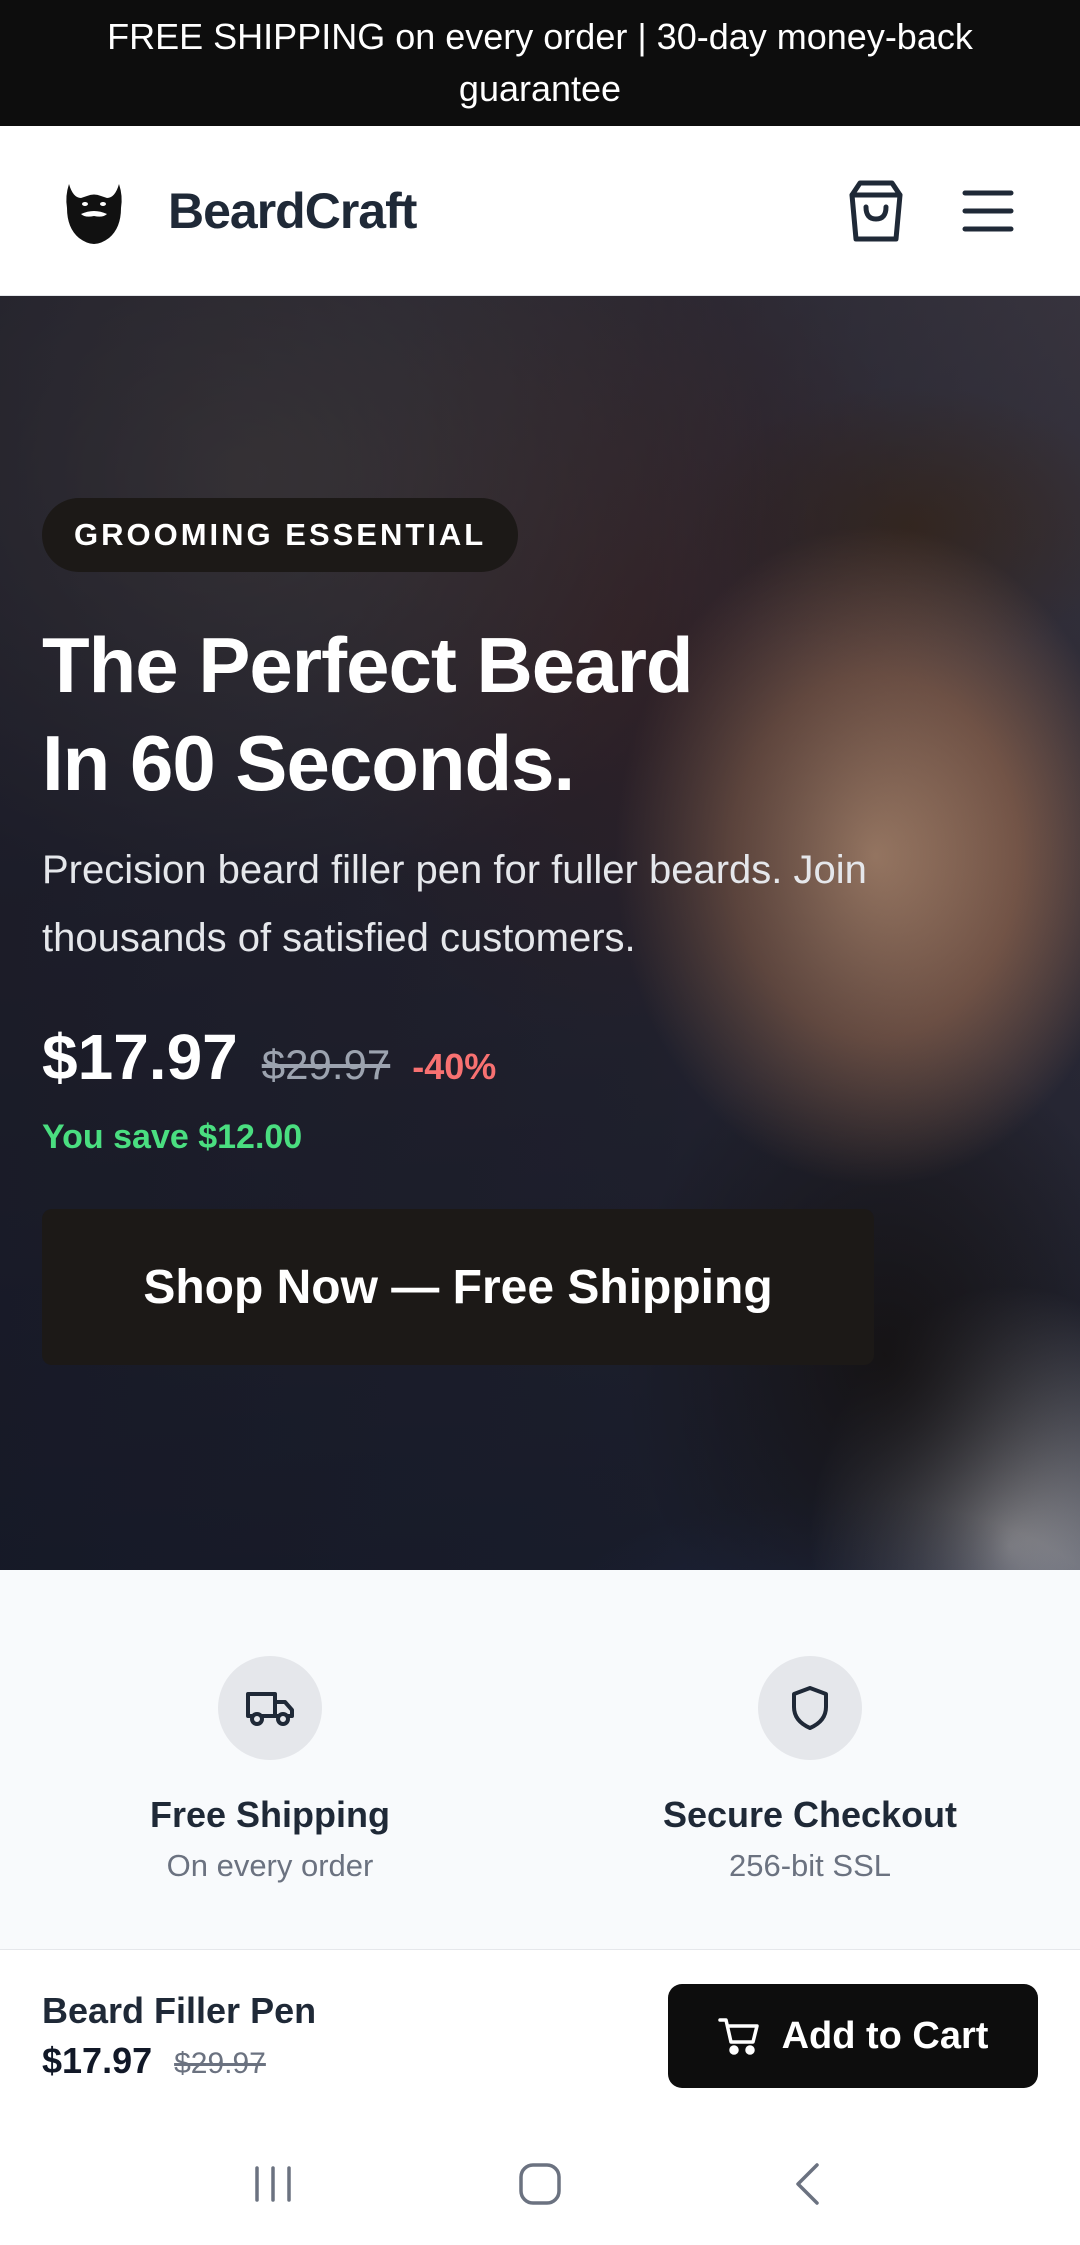 The height and width of the screenshot is (2245, 1080). I want to click on trust-subtitle: On every order, so click(270, 1865).